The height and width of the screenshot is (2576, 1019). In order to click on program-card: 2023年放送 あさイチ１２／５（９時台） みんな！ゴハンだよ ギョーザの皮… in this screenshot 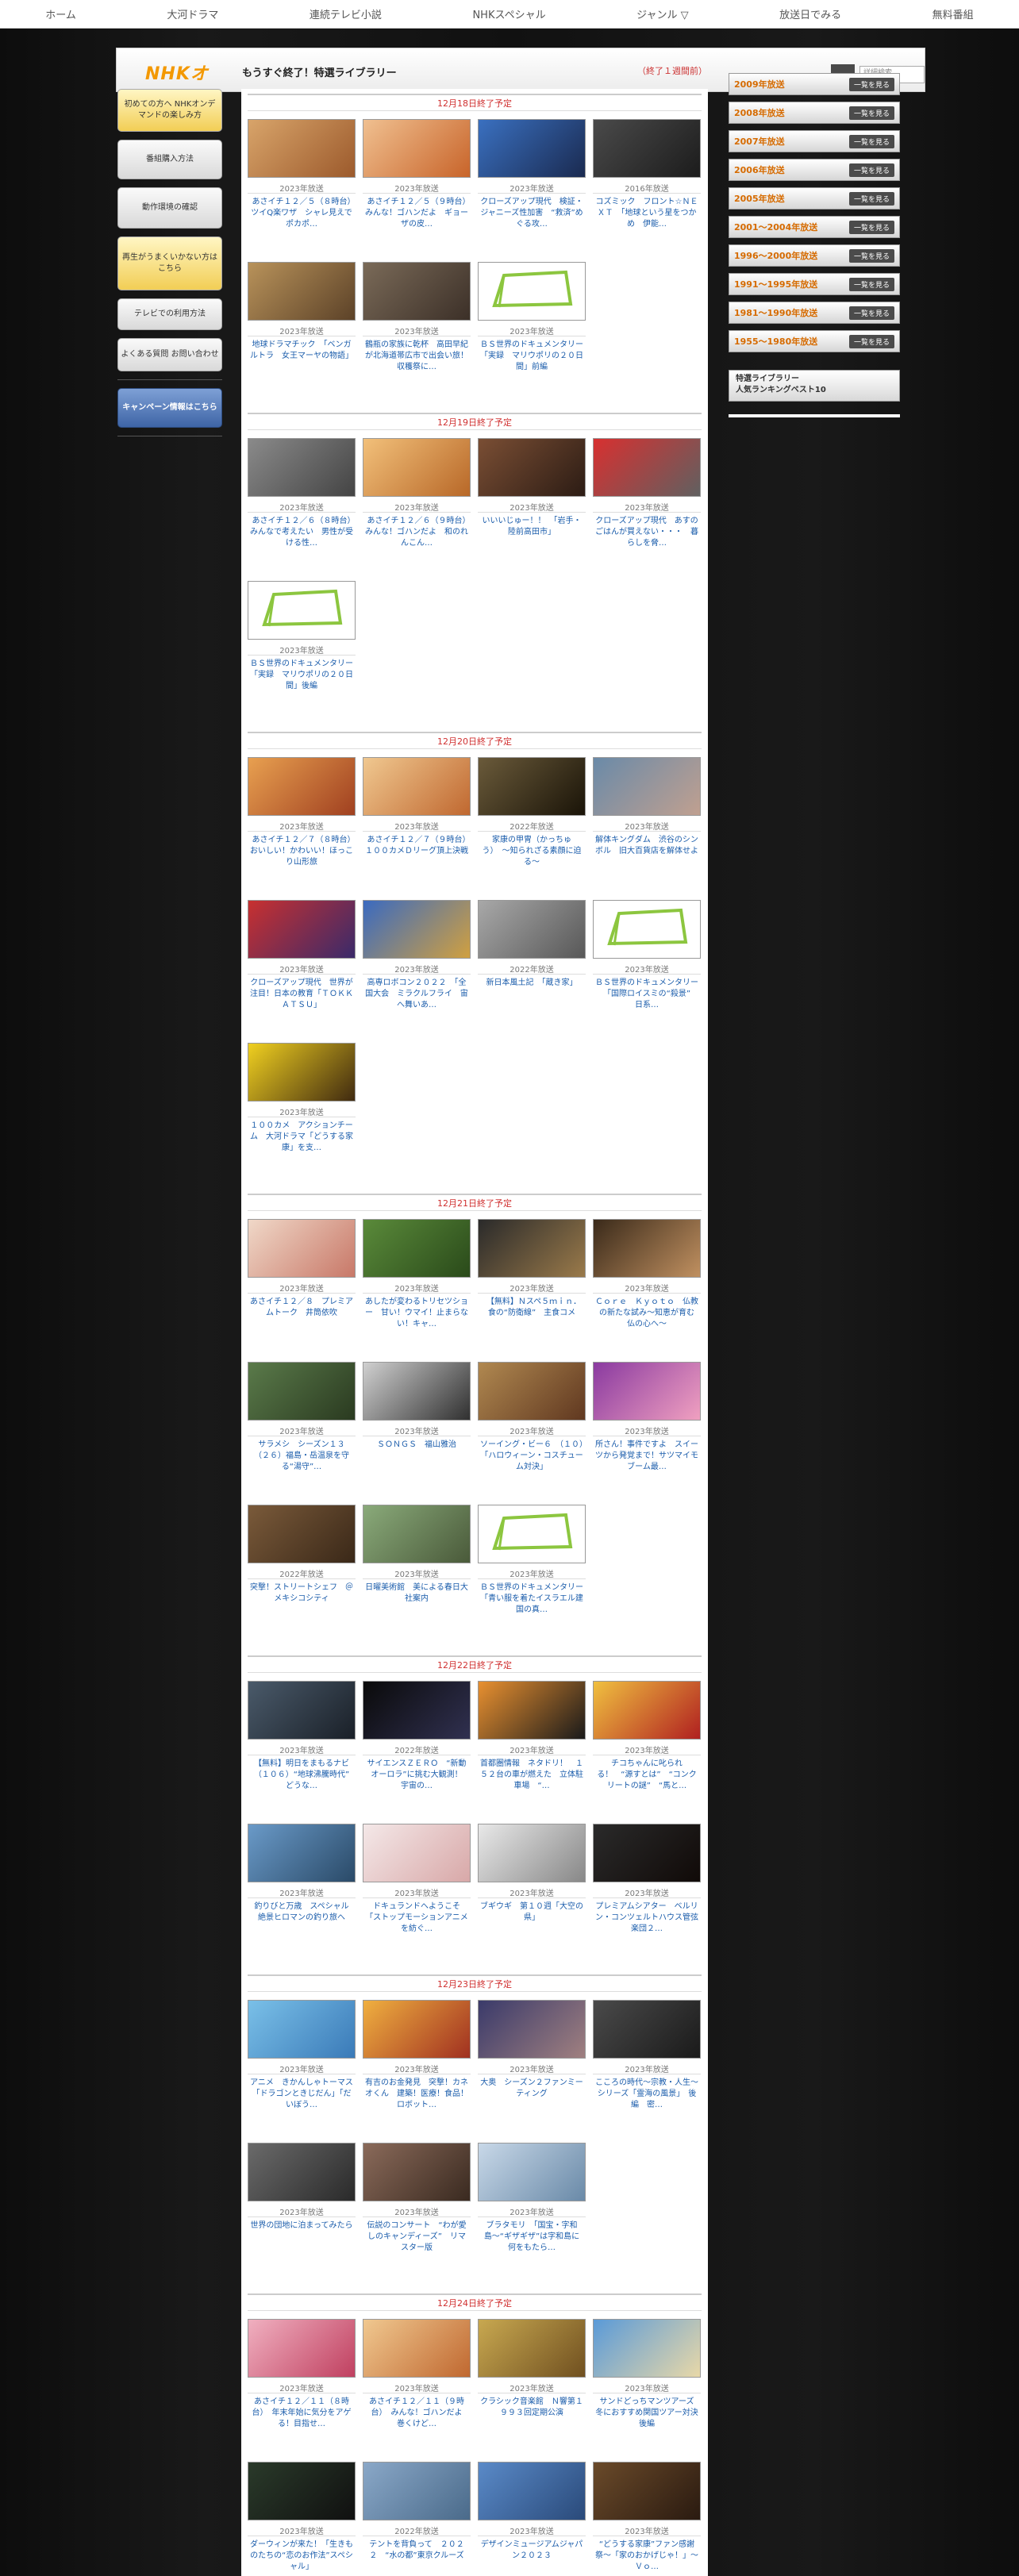, I will do `click(417, 190)`.